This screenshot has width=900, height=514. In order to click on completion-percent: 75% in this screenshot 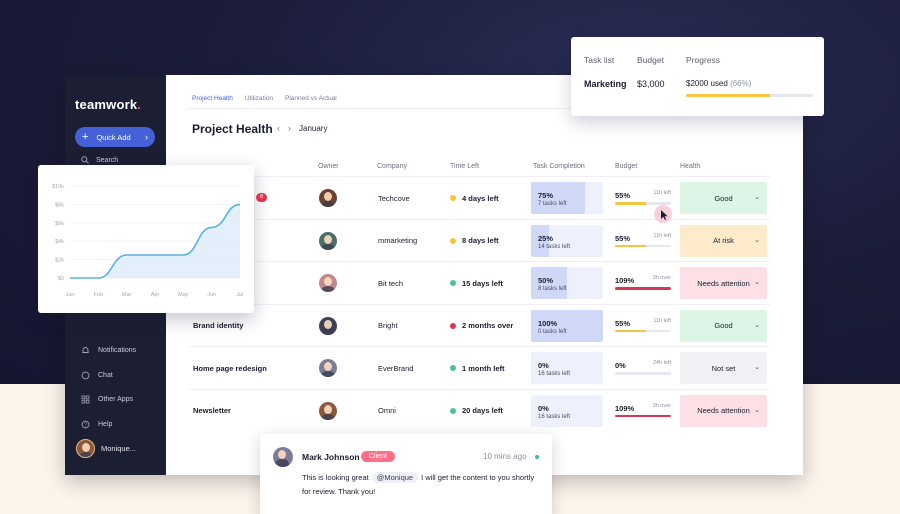, I will do `click(546, 195)`.